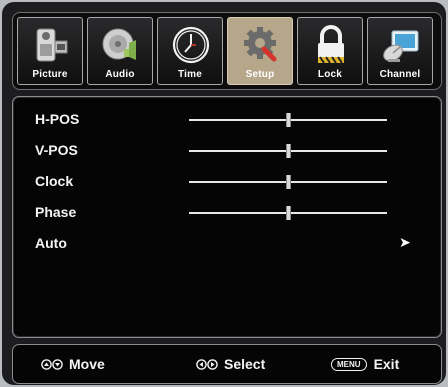 This screenshot has width=448, height=387. I want to click on setting-row-v-pos: V-POS, so click(227, 151).